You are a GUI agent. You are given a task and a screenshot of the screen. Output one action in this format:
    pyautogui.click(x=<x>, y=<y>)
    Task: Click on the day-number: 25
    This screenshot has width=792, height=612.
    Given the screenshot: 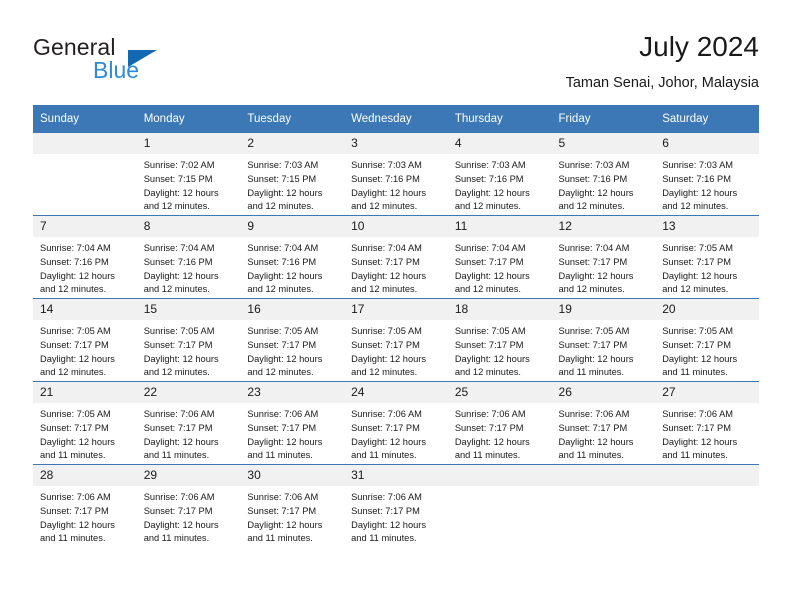 What is the action you would take?
    pyautogui.click(x=499, y=392)
    